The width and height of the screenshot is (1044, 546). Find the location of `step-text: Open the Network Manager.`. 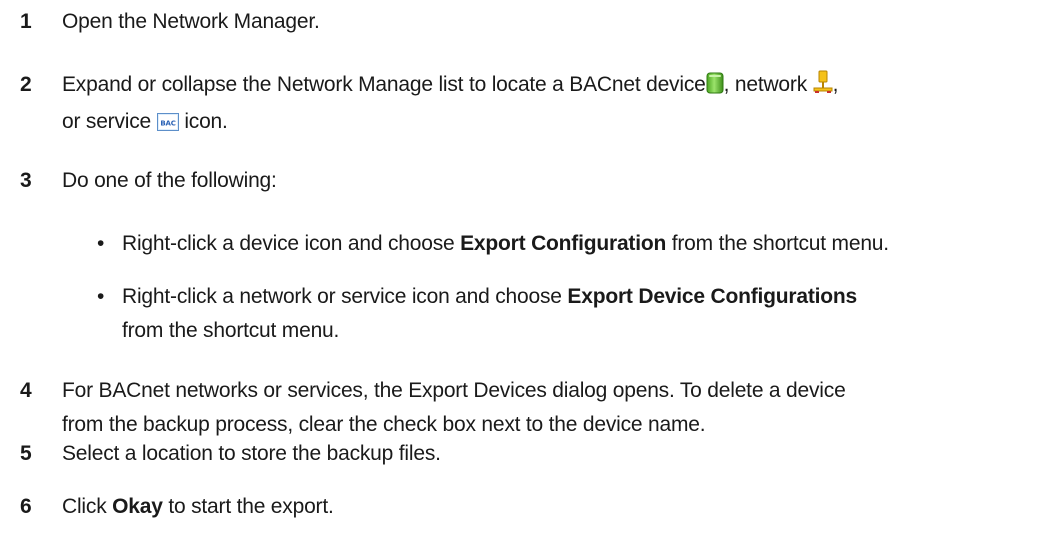

step-text: Open the Network Manager. is located at coordinates (191, 21).